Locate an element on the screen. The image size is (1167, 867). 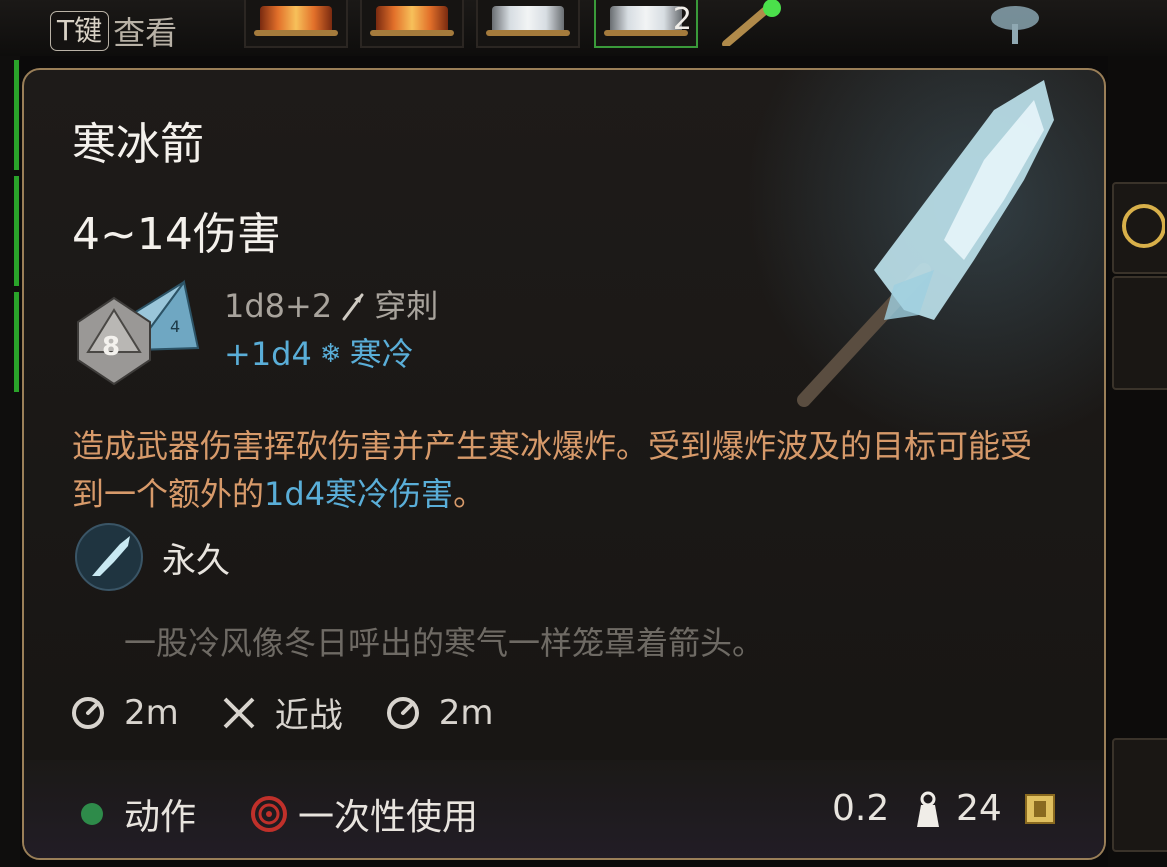
flavor-text: 一股冷风像冬日呼出的寒气一样笼罩着箭头。 is located at coordinates (444, 643).